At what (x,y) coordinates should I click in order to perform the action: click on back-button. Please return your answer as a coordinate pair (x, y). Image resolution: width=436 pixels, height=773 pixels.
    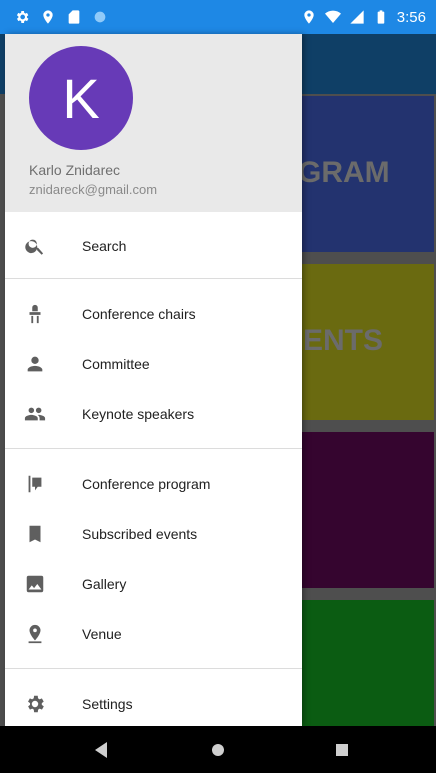
    Looking at the image, I should click on (102, 749).